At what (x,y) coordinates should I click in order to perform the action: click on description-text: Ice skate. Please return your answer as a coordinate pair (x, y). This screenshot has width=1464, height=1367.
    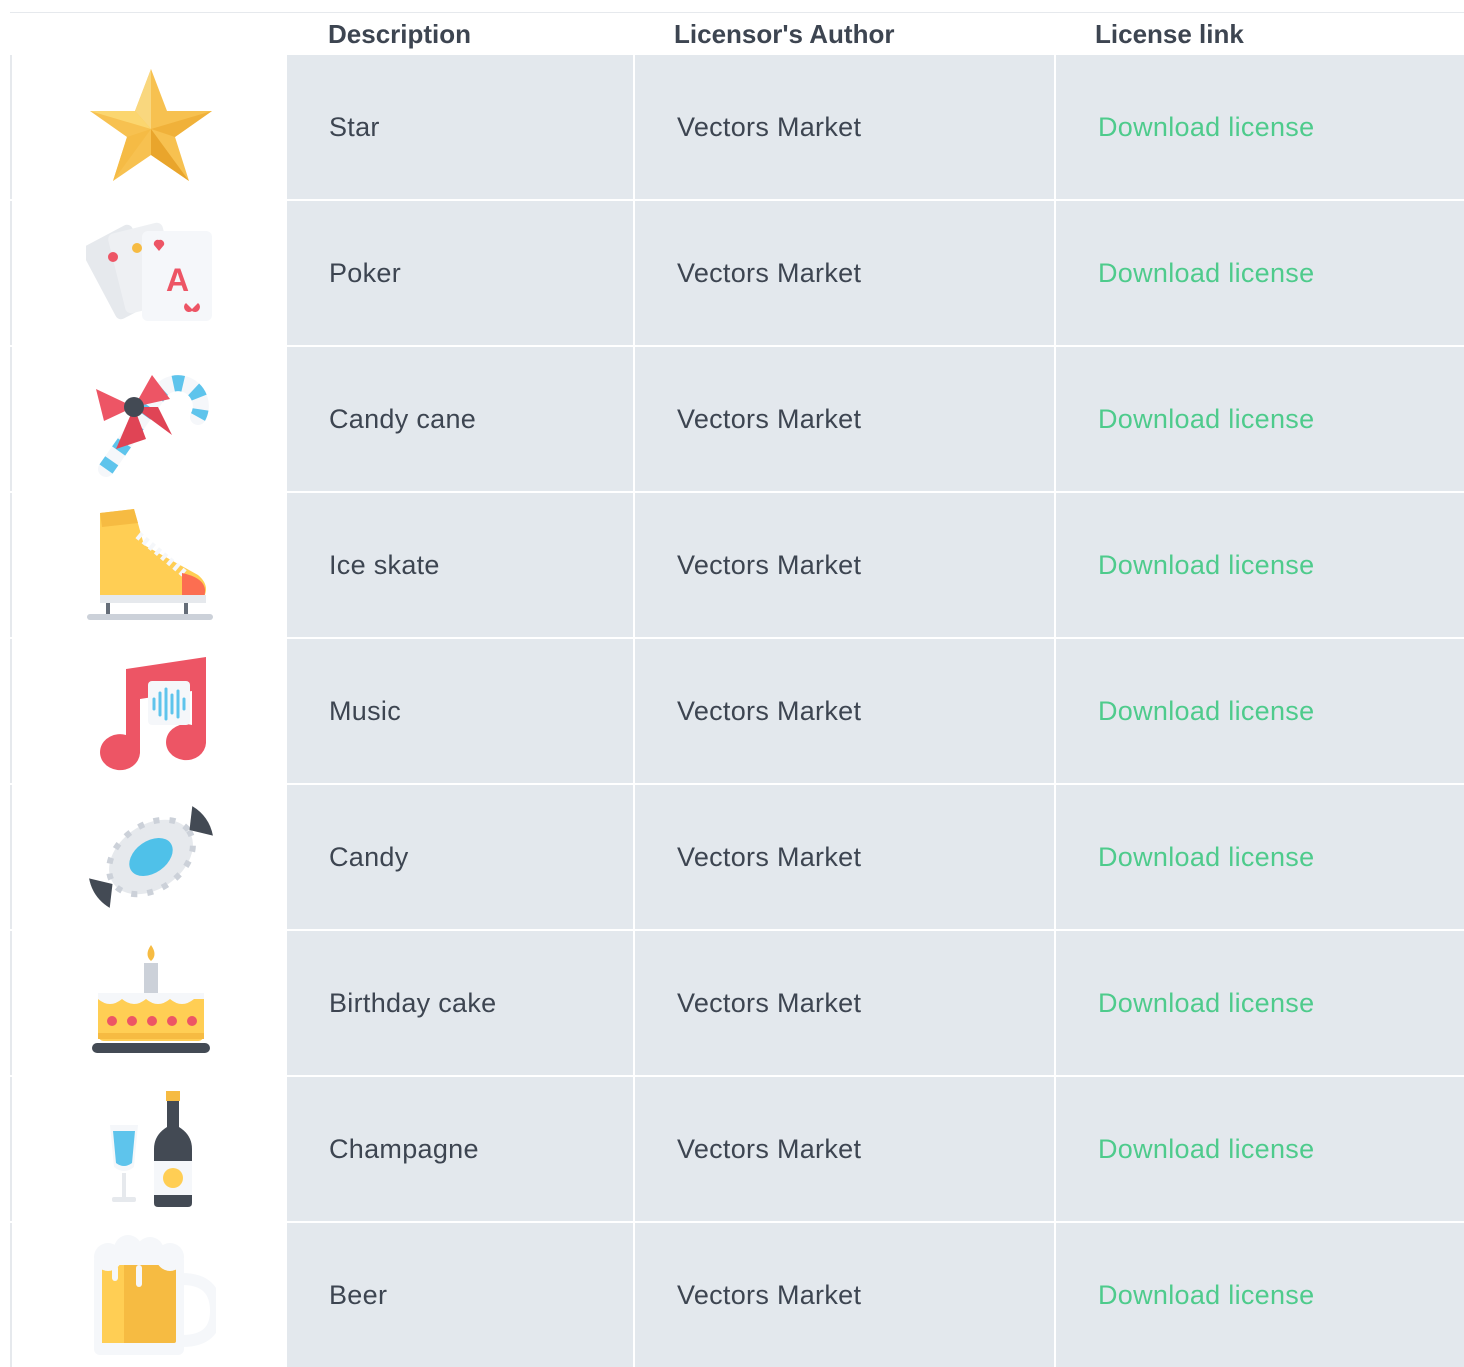
    Looking at the image, I should click on (384, 565).